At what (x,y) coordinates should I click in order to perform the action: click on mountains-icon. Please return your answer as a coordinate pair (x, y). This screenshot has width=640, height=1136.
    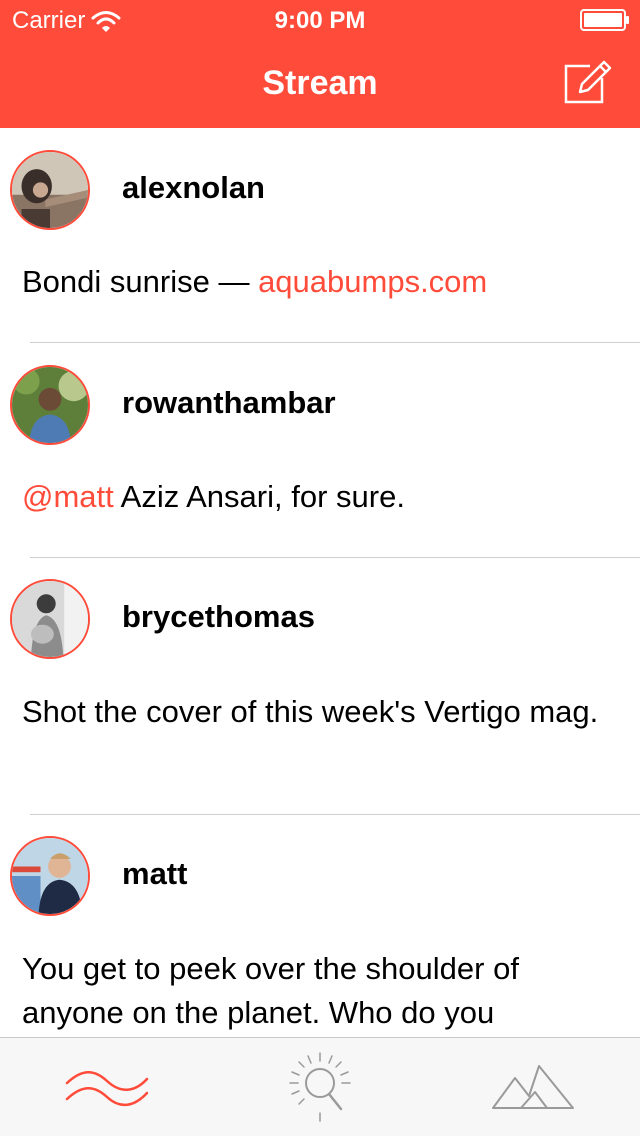
    Looking at the image, I should click on (532, 1087).